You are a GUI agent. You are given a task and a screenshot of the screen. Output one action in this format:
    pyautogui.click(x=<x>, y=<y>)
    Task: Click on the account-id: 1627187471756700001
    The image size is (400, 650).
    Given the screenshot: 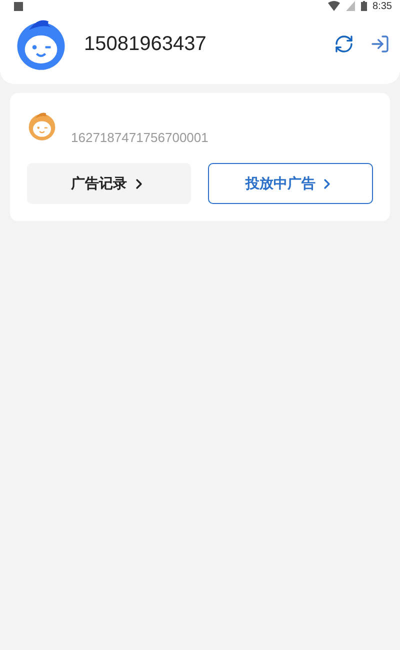 What is the action you would take?
    pyautogui.click(x=139, y=137)
    